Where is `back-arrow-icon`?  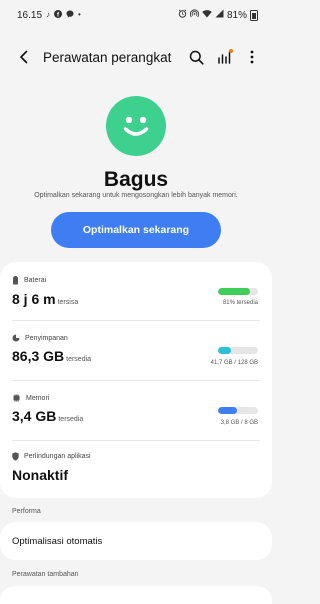 back-arrow-icon is located at coordinates (24, 57).